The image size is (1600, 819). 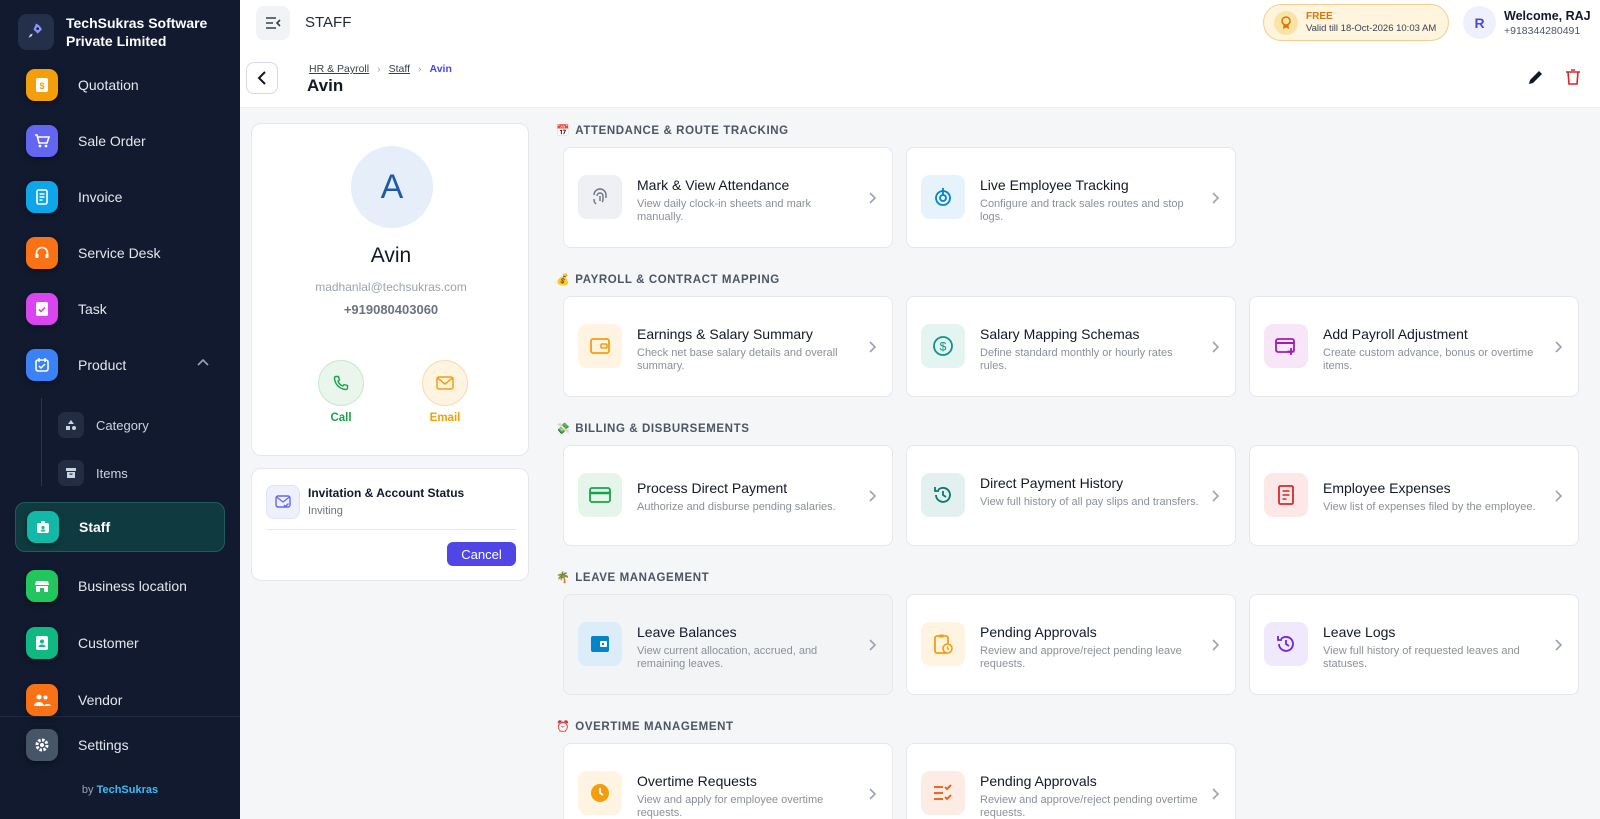 What do you see at coordinates (122, 425) in the screenshot?
I see `sidebar-subitem-label: Category` at bounding box center [122, 425].